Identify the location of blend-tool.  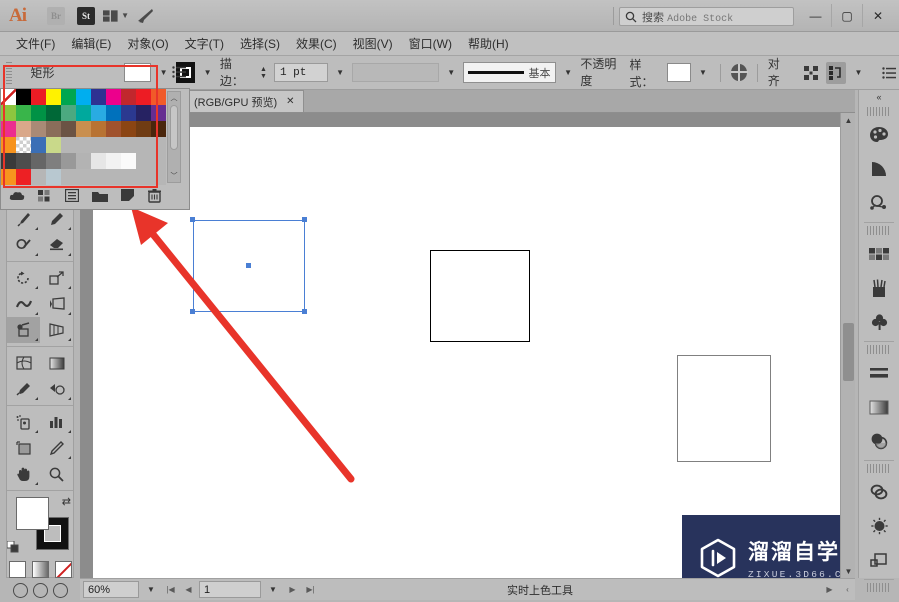
(56, 389).